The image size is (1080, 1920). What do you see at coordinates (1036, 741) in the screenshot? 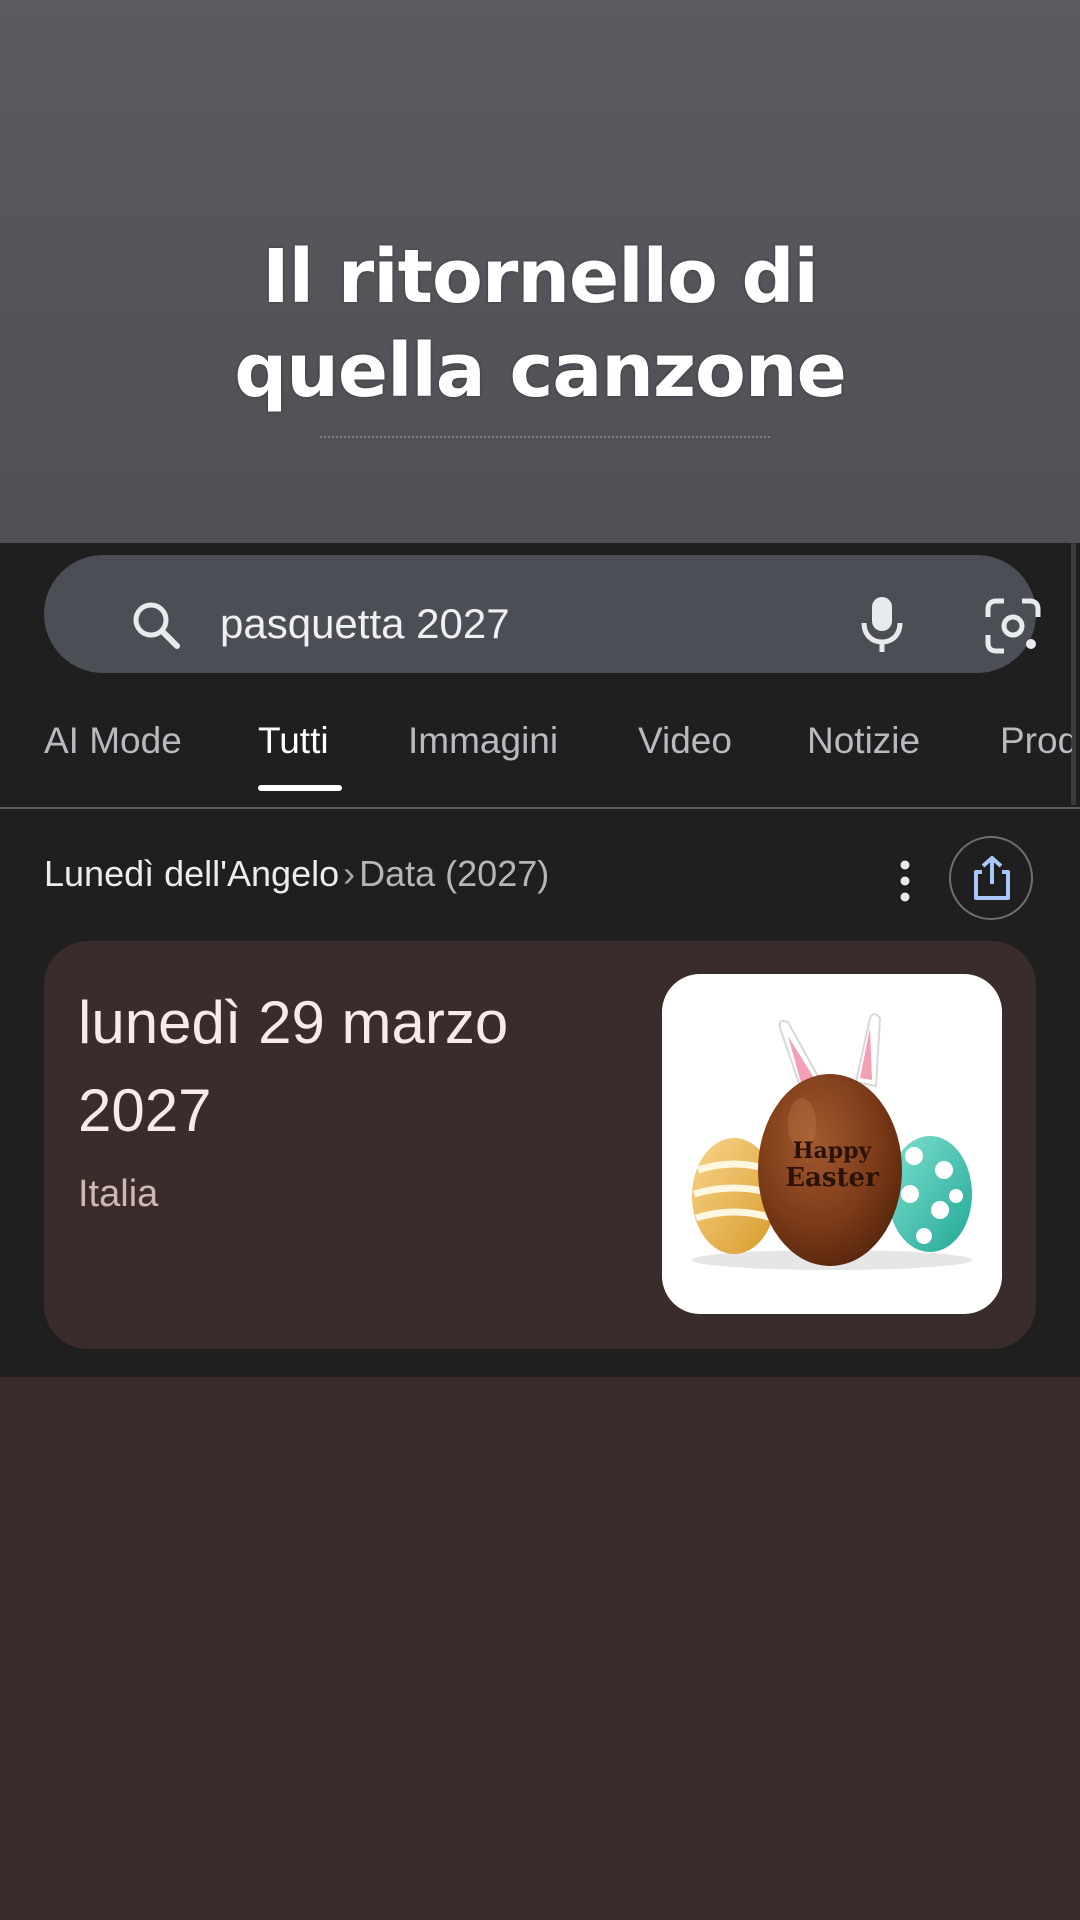
I see `tab-prodotti: Prod` at bounding box center [1036, 741].